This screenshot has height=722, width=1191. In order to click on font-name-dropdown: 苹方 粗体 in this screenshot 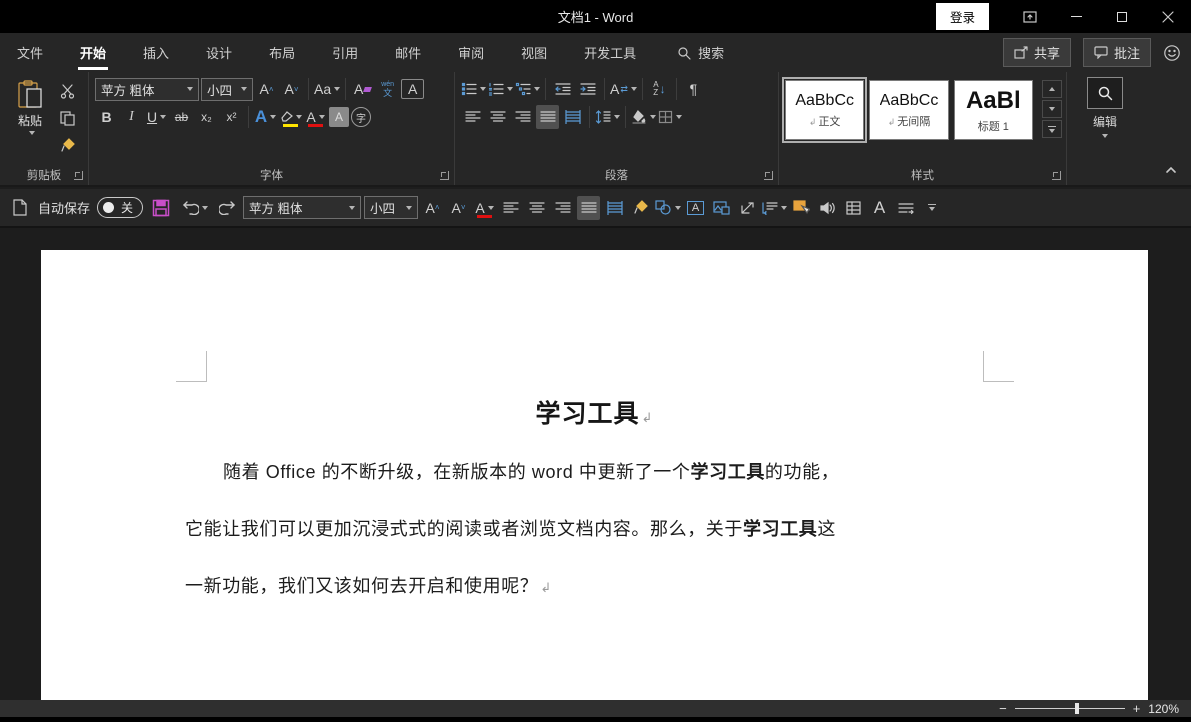, I will do `click(147, 89)`.